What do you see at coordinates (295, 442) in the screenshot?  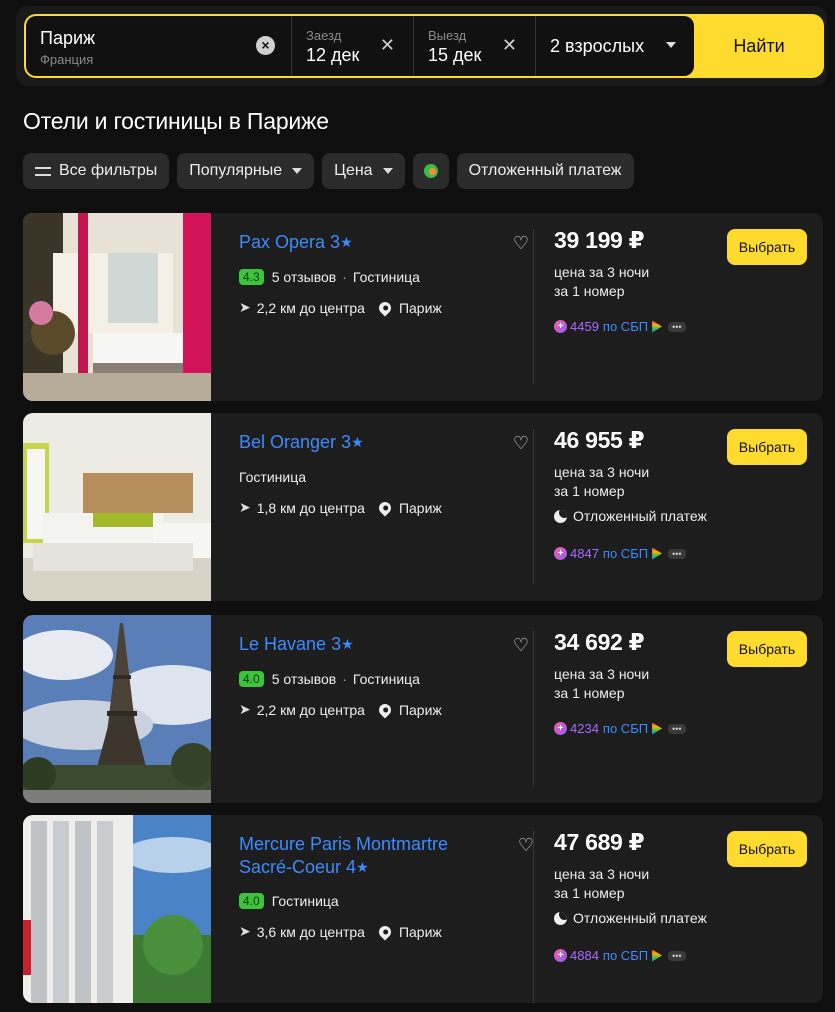 I see `hotel-name: Bel Oranger 3` at bounding box center [295, 442].